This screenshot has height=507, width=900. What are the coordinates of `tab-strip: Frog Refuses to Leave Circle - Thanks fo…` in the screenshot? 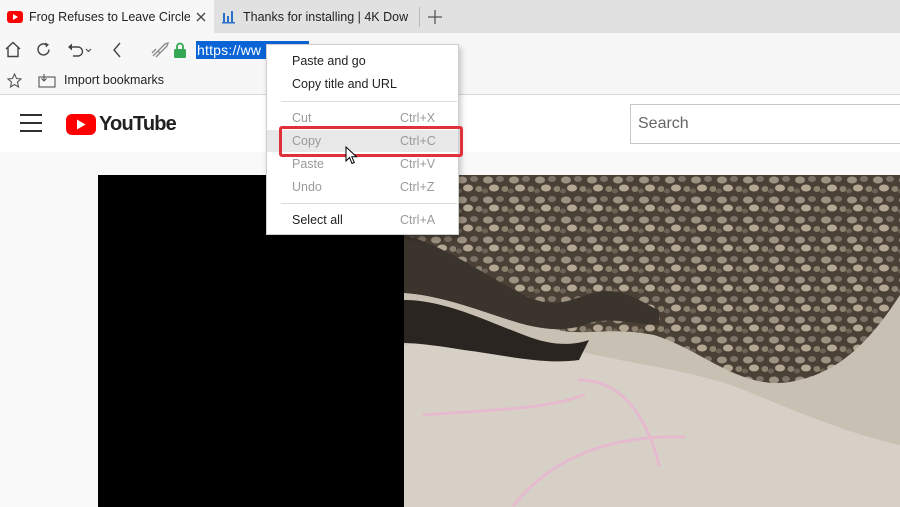 It's located at (450, 16).